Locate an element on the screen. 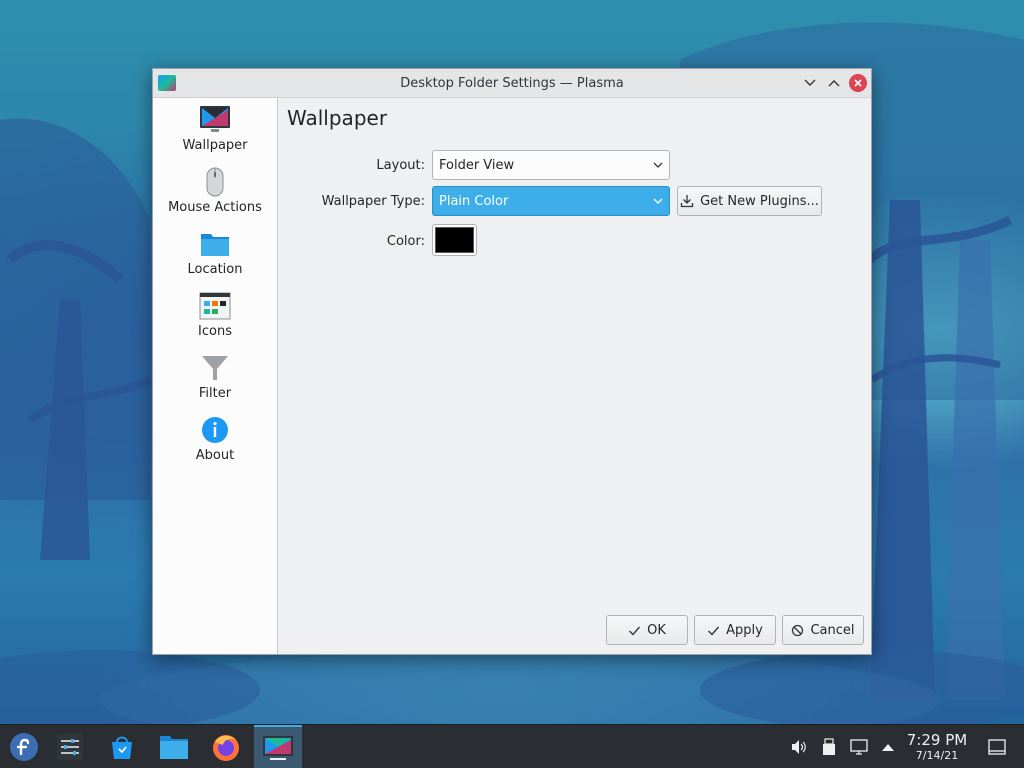 The height and width of the screenshot is (768, 1024). cancel-label: Cancel is located at coordinates (832, 630).